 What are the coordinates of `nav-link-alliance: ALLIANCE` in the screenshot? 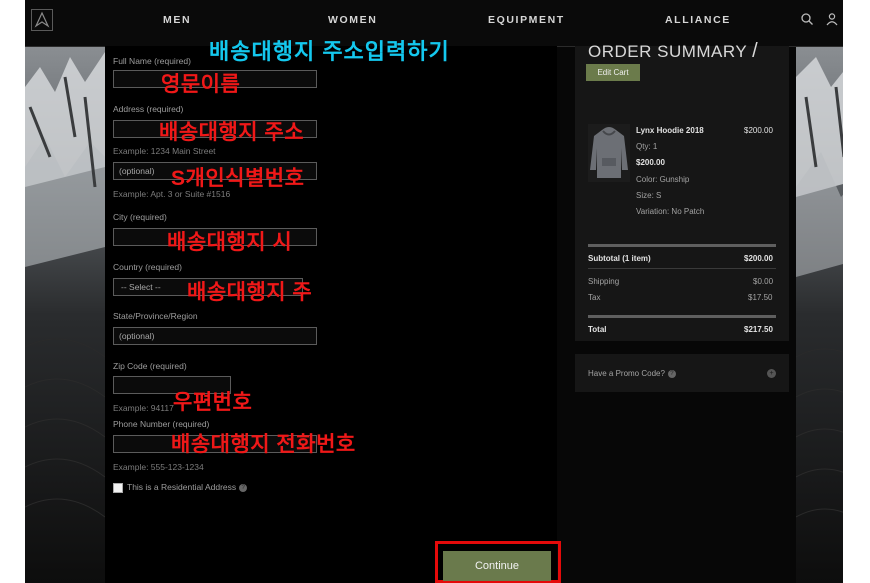 It's located at (698, 20).